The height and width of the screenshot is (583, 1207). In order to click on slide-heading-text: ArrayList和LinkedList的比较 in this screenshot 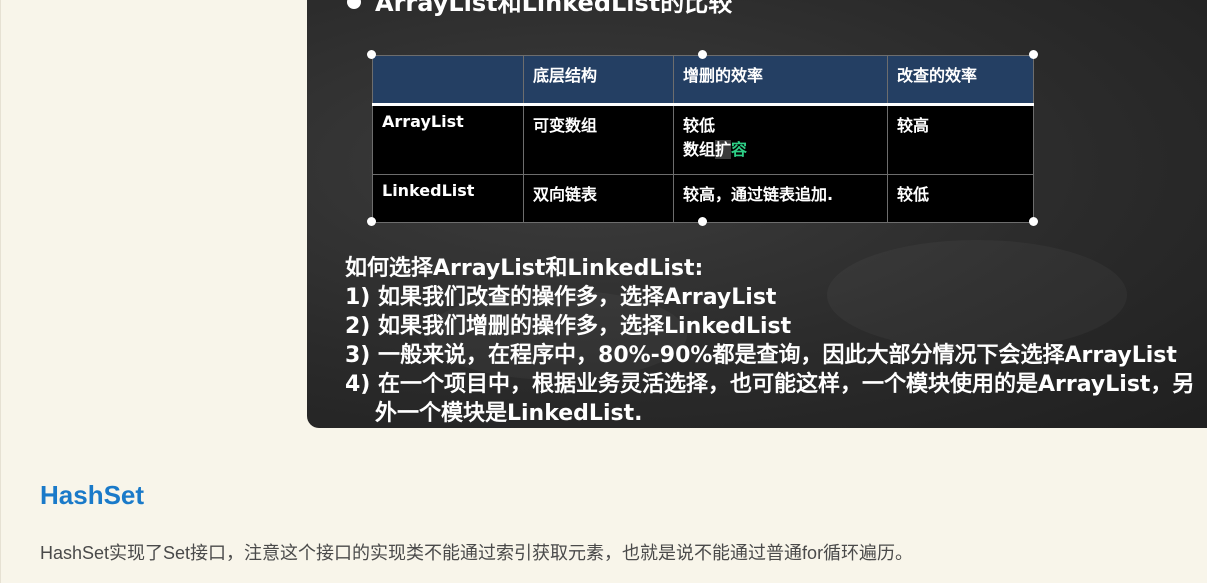, I will do `click(554, 8)`.